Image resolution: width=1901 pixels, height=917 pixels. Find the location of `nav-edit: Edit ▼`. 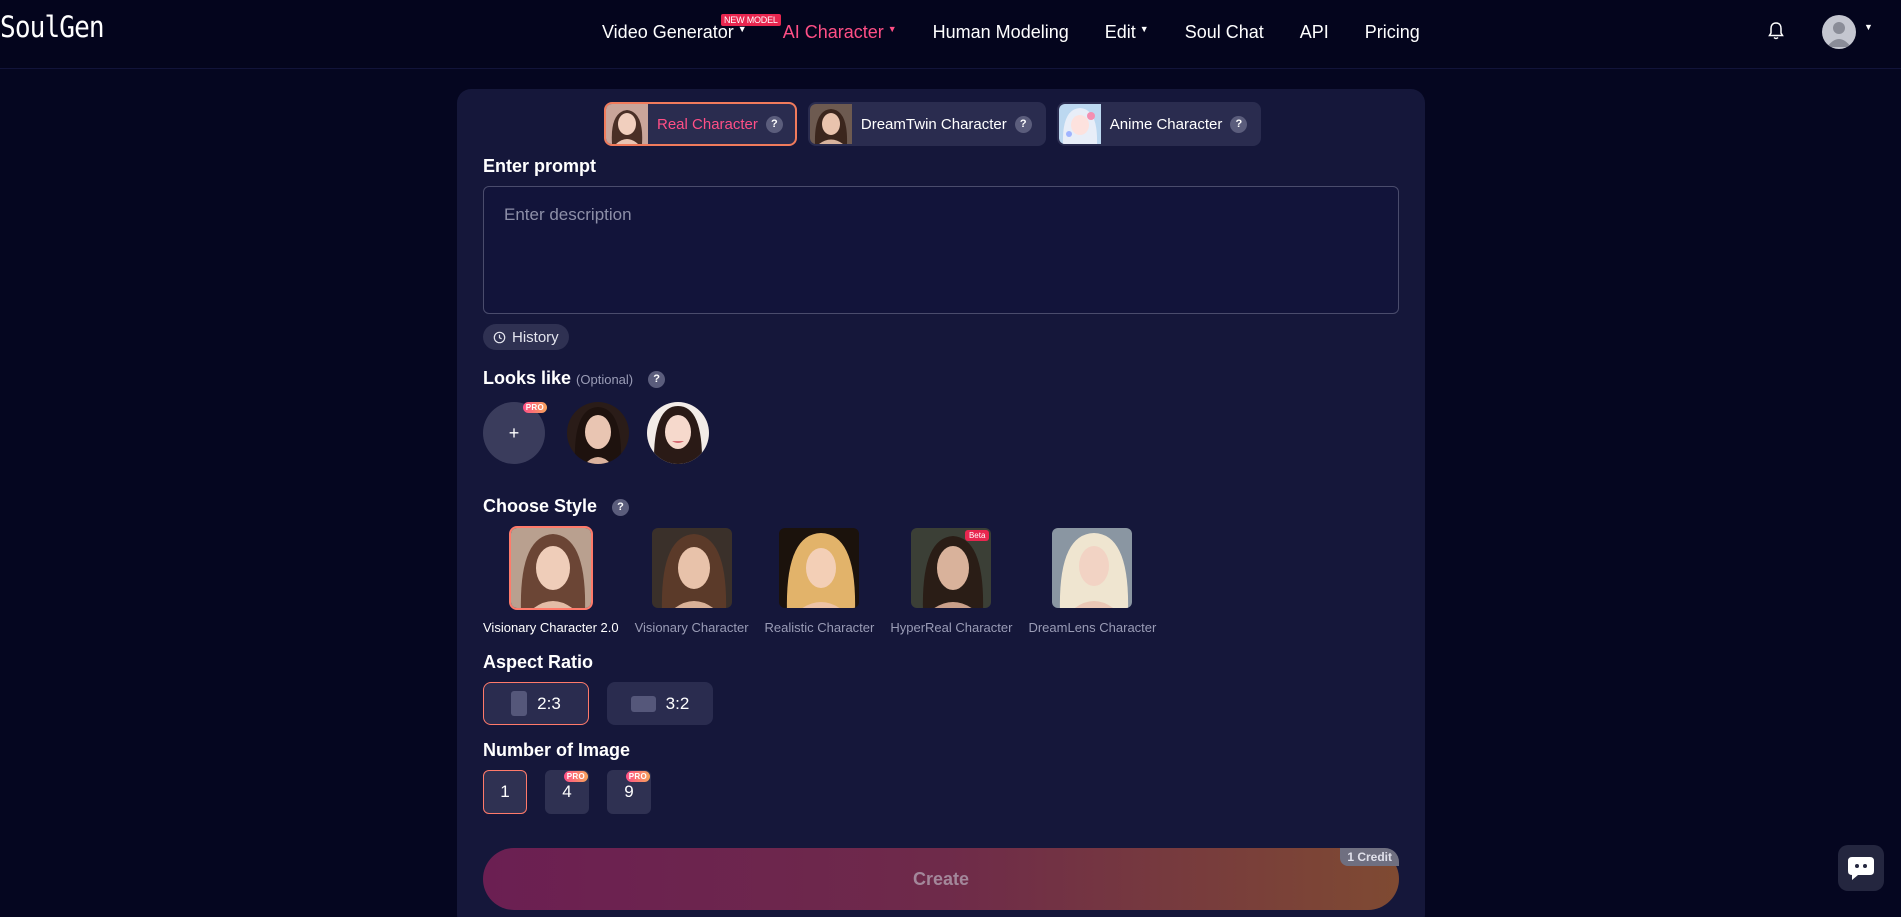

nav-edit: Edit ▼ is located at coordinates (1127, 32).